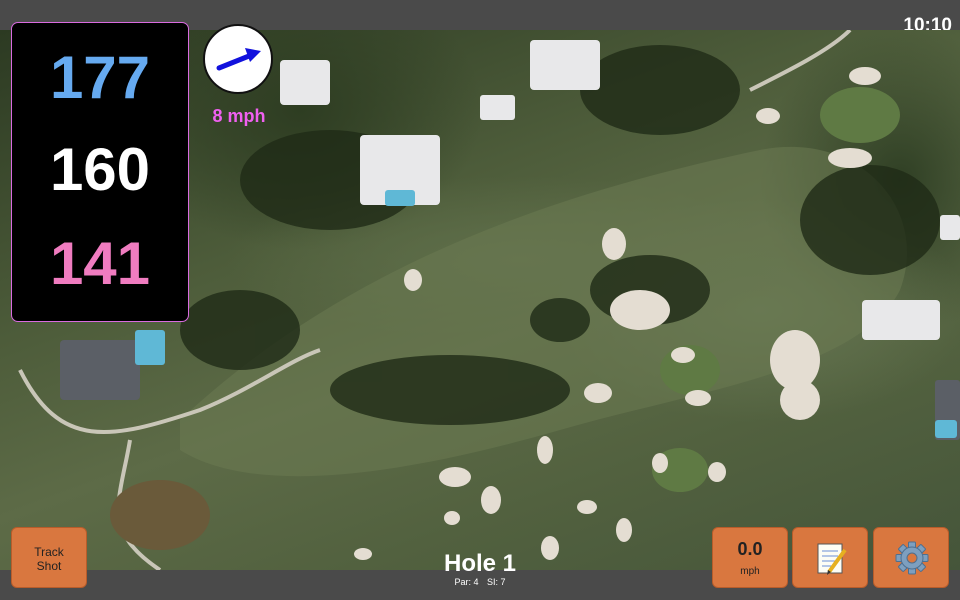 The image size is (960, 600). What do you see at coordinates (496, 582) in the screenshot?
I see `hole-stroke-index: SI: 7` at bounding box center [496, 582].